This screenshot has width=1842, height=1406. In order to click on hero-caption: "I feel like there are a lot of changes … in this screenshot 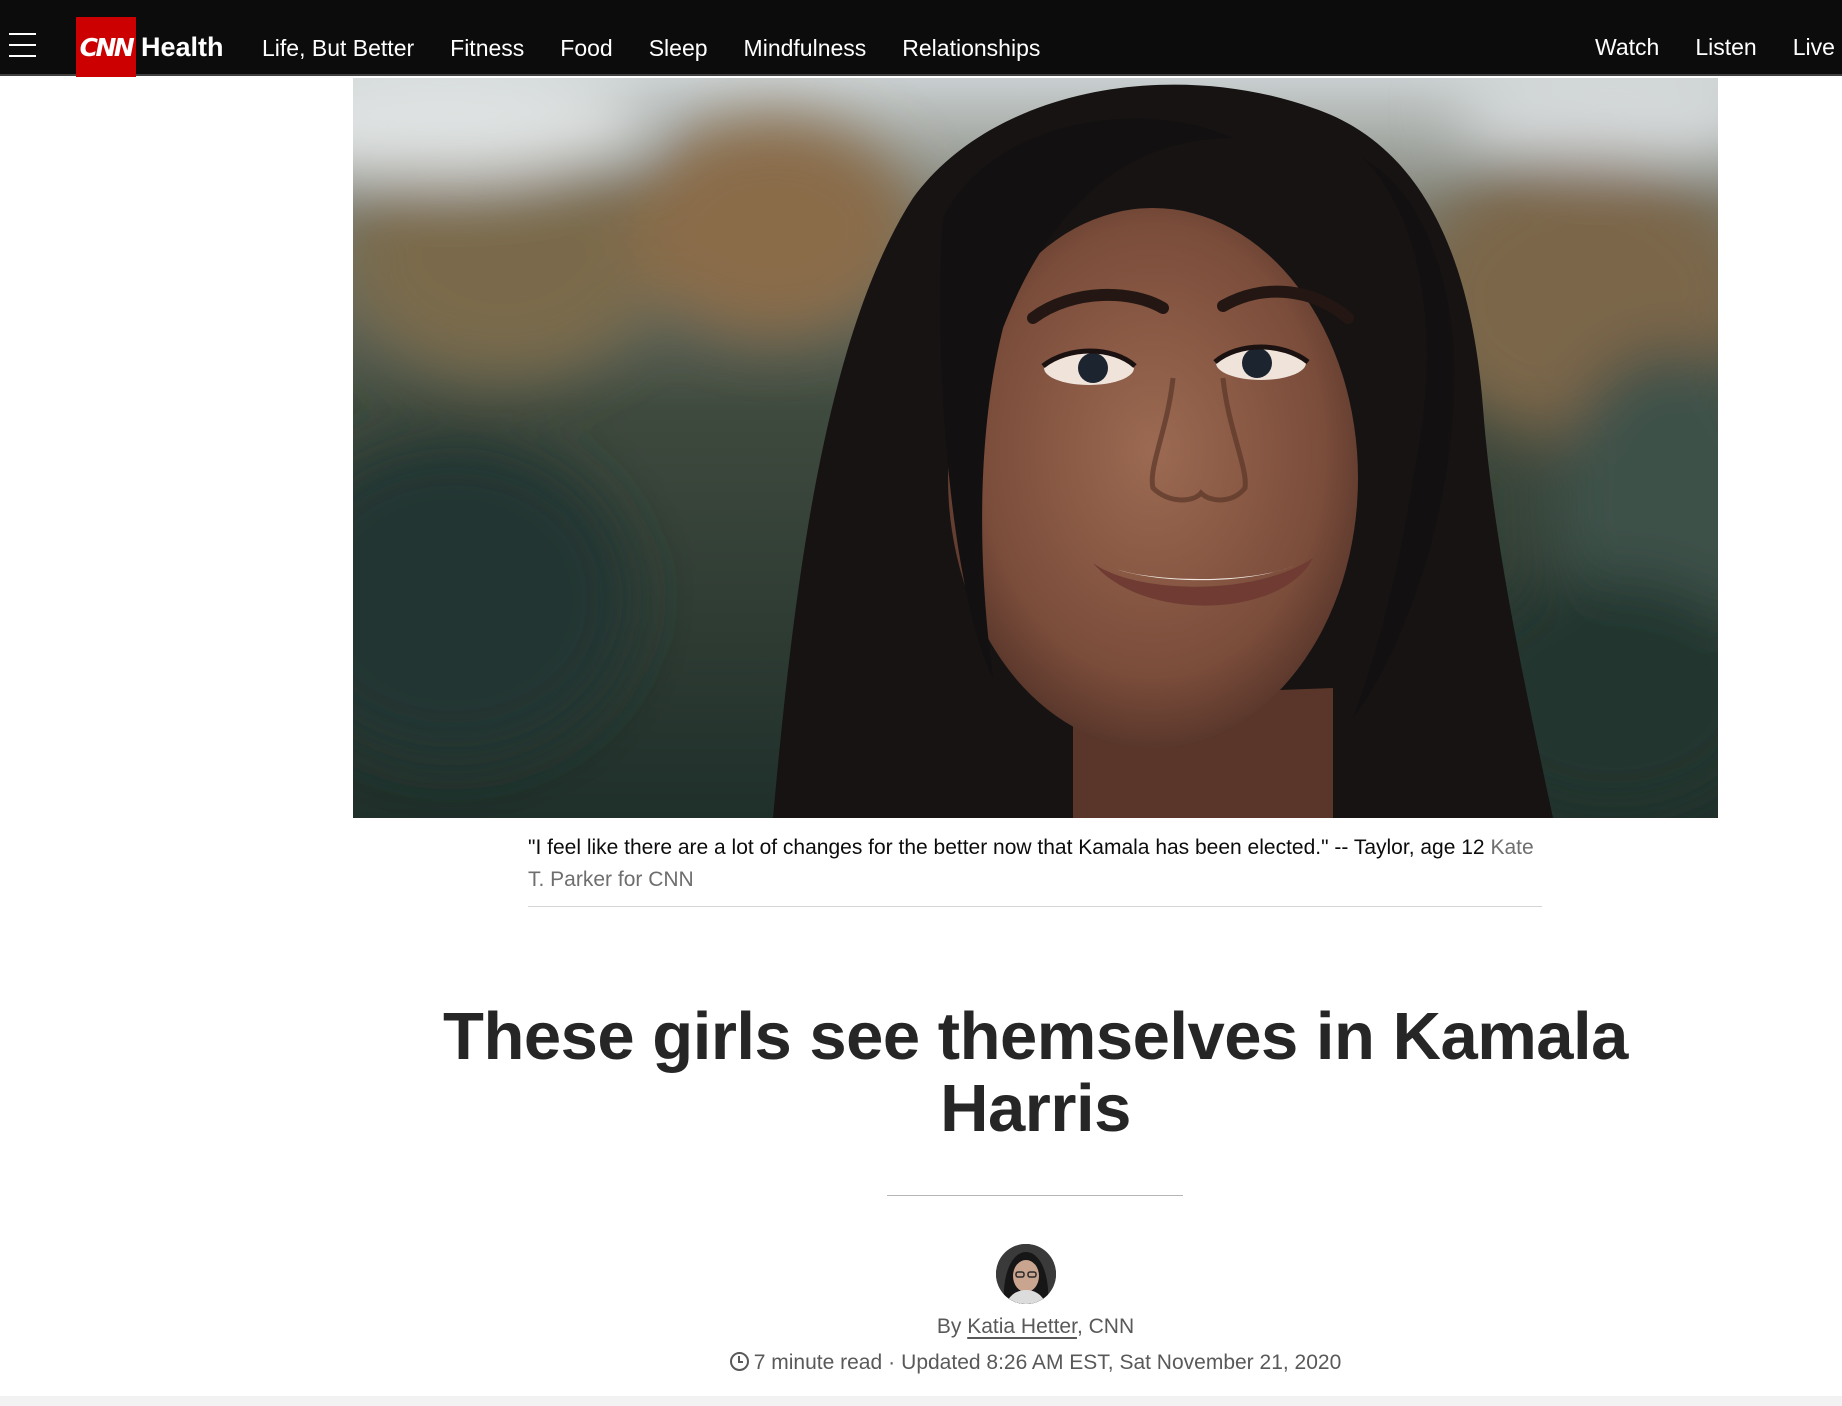, I will do `click(1035, 864)`.